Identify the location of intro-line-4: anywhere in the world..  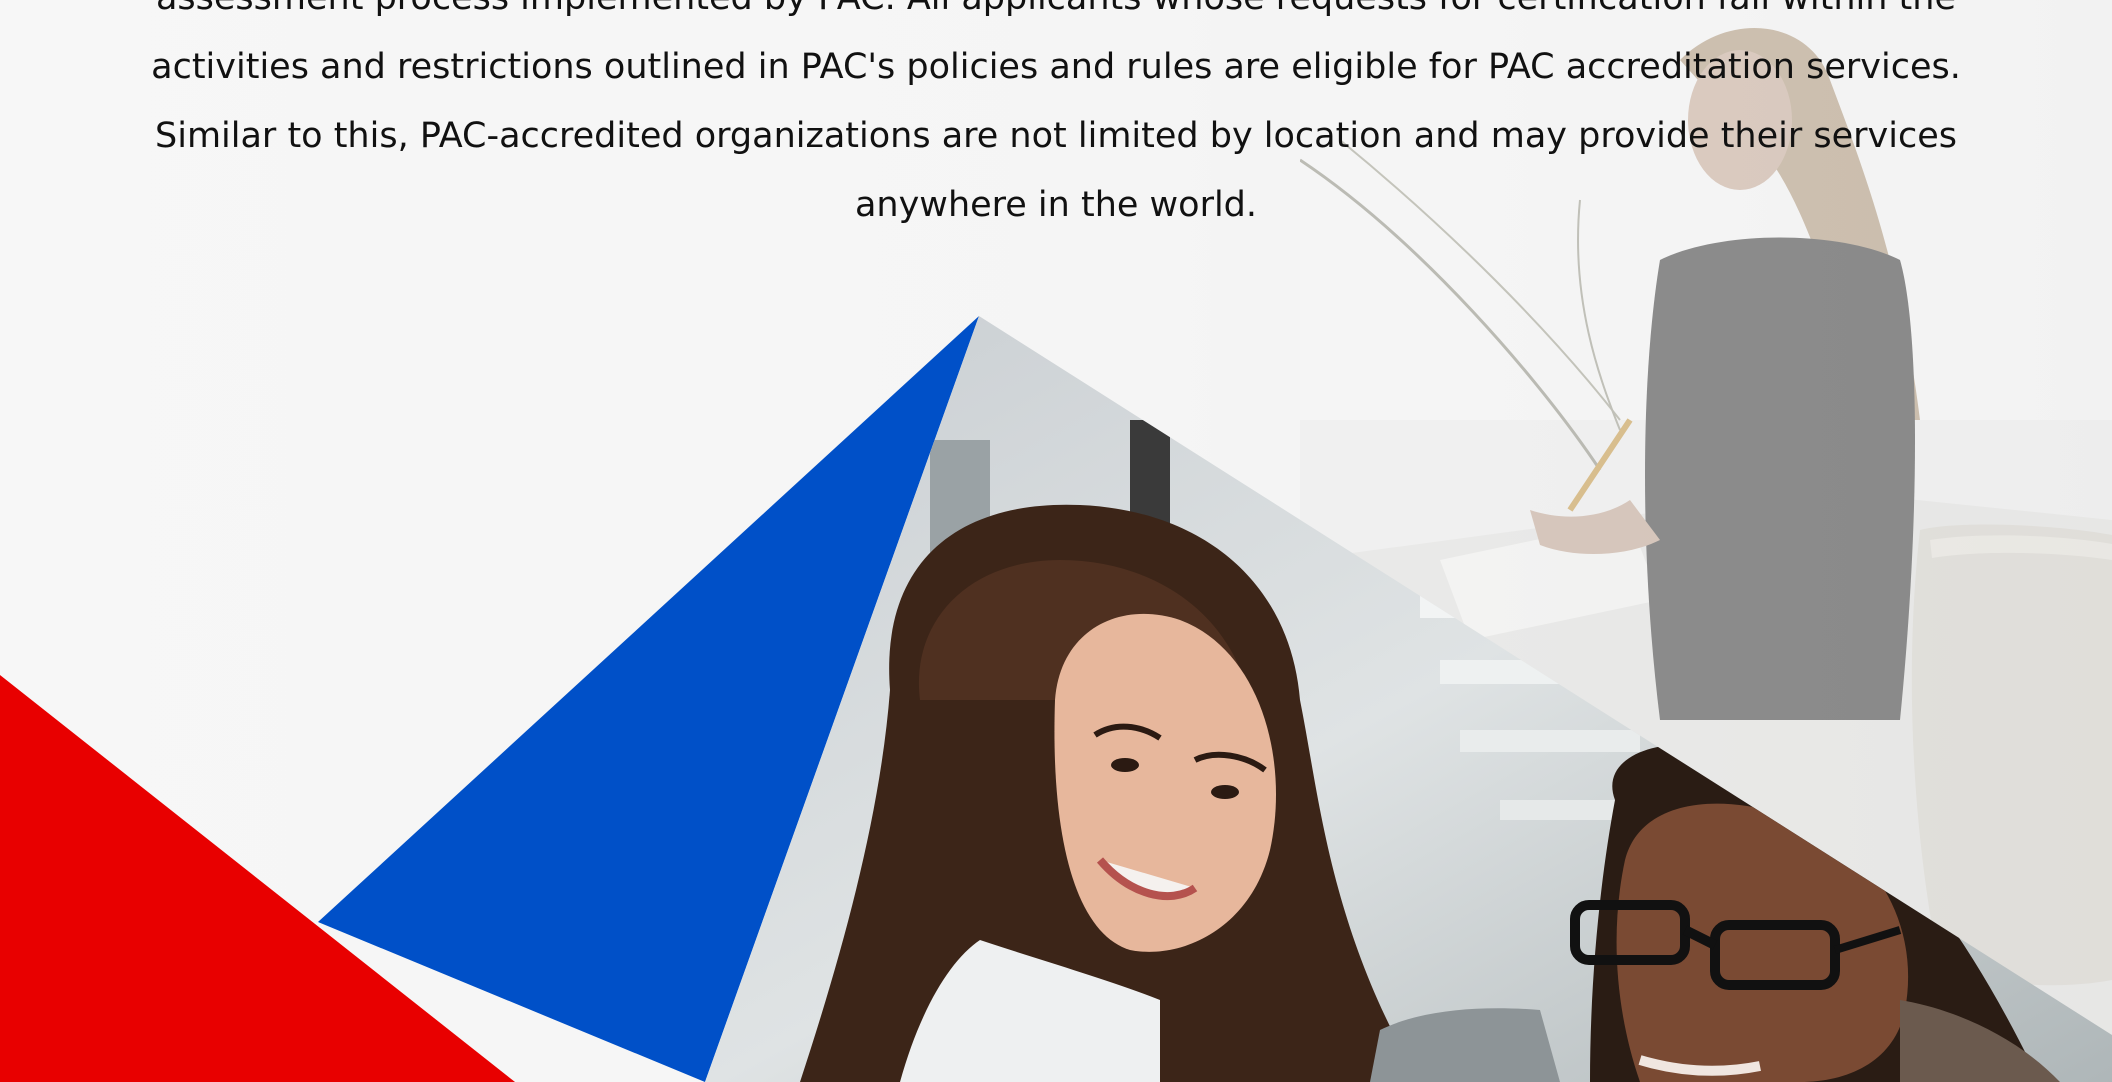
(1056, 205).